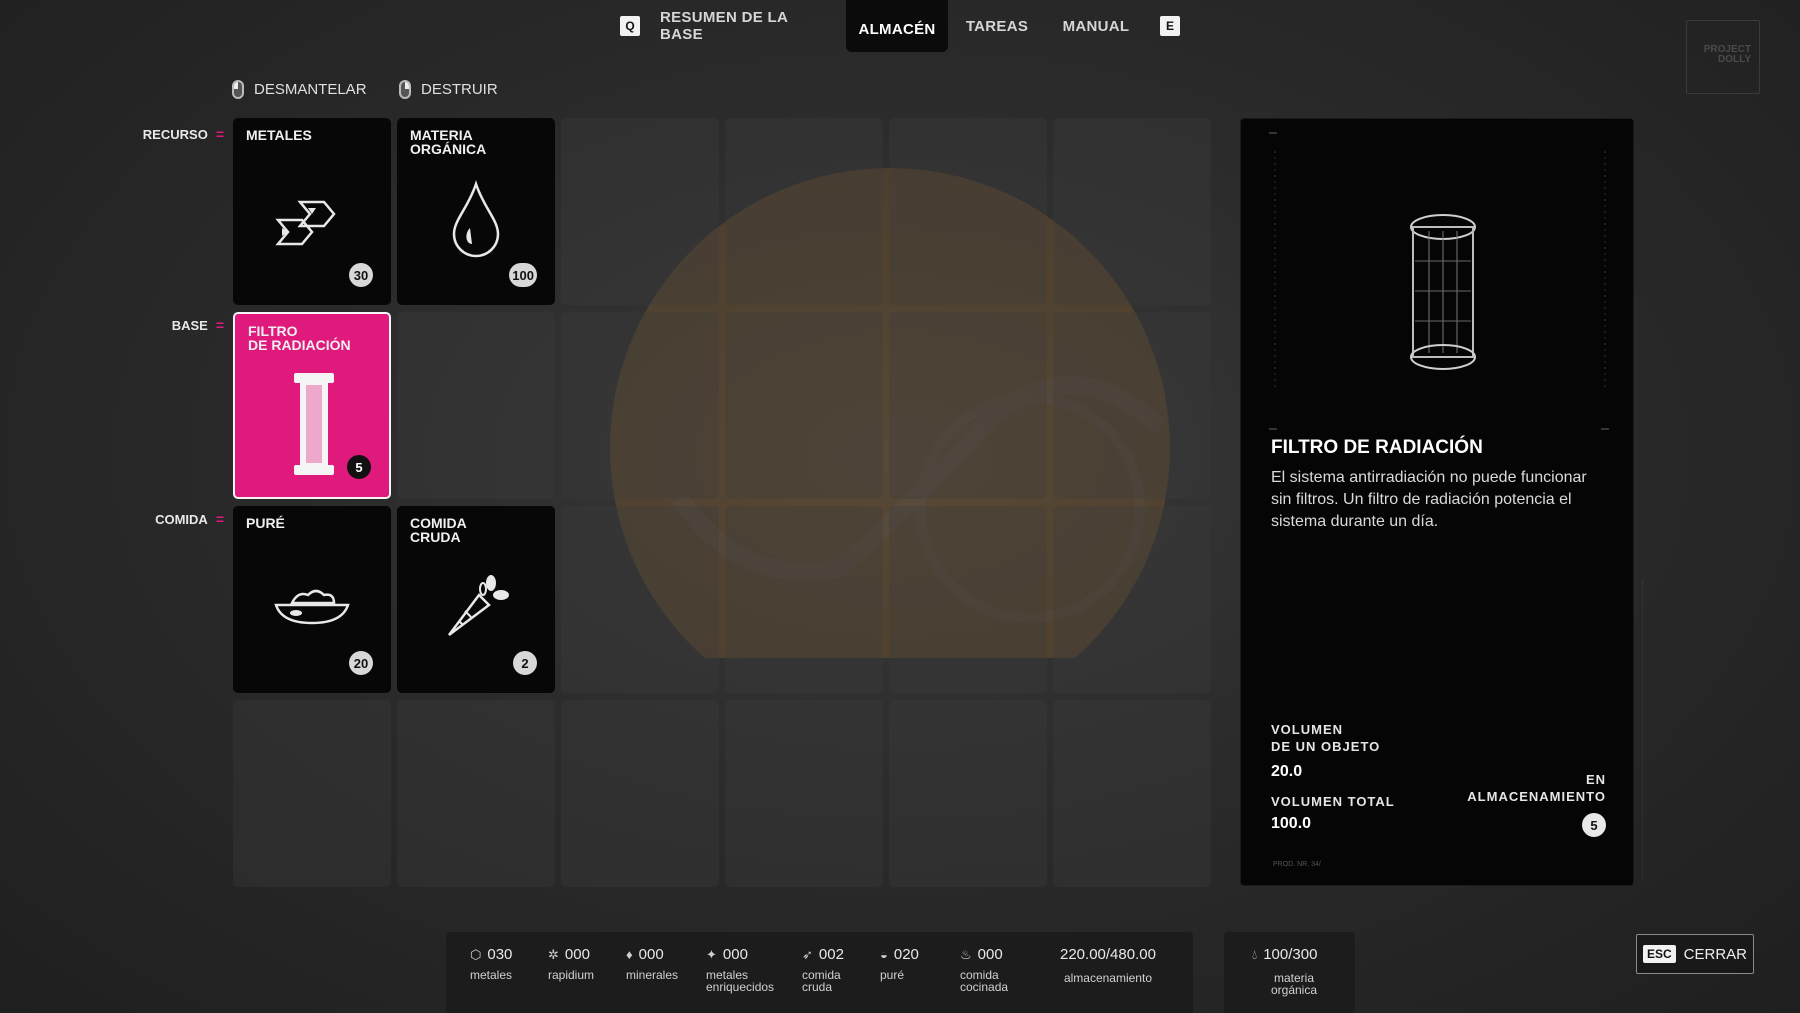 This screenshot has width=1800, height=1013. Describe the element at coordinates (1645, 730) in the screenshot. I see `decorative-side-ticks` at that location.